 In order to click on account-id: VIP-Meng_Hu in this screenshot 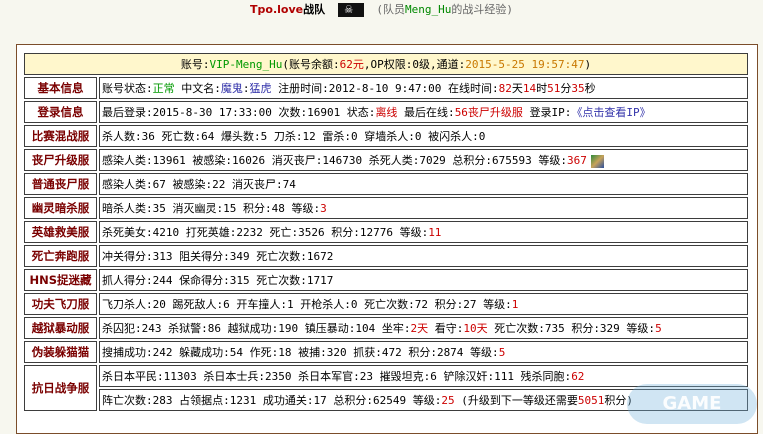, I will do `click(246, 64)`.